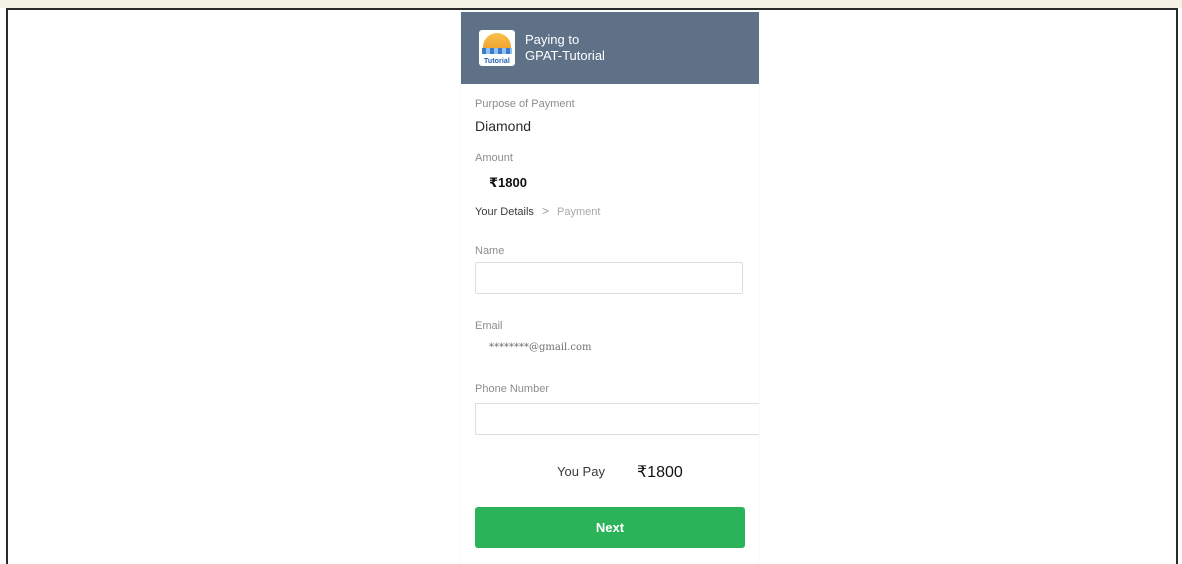 This screenshot has width=1182, height=564. Describe the element at coordinates (610, 48) in the screenshot. I see `payment-header: Tutorial Paying to GPAT-Tutorial` at that location.